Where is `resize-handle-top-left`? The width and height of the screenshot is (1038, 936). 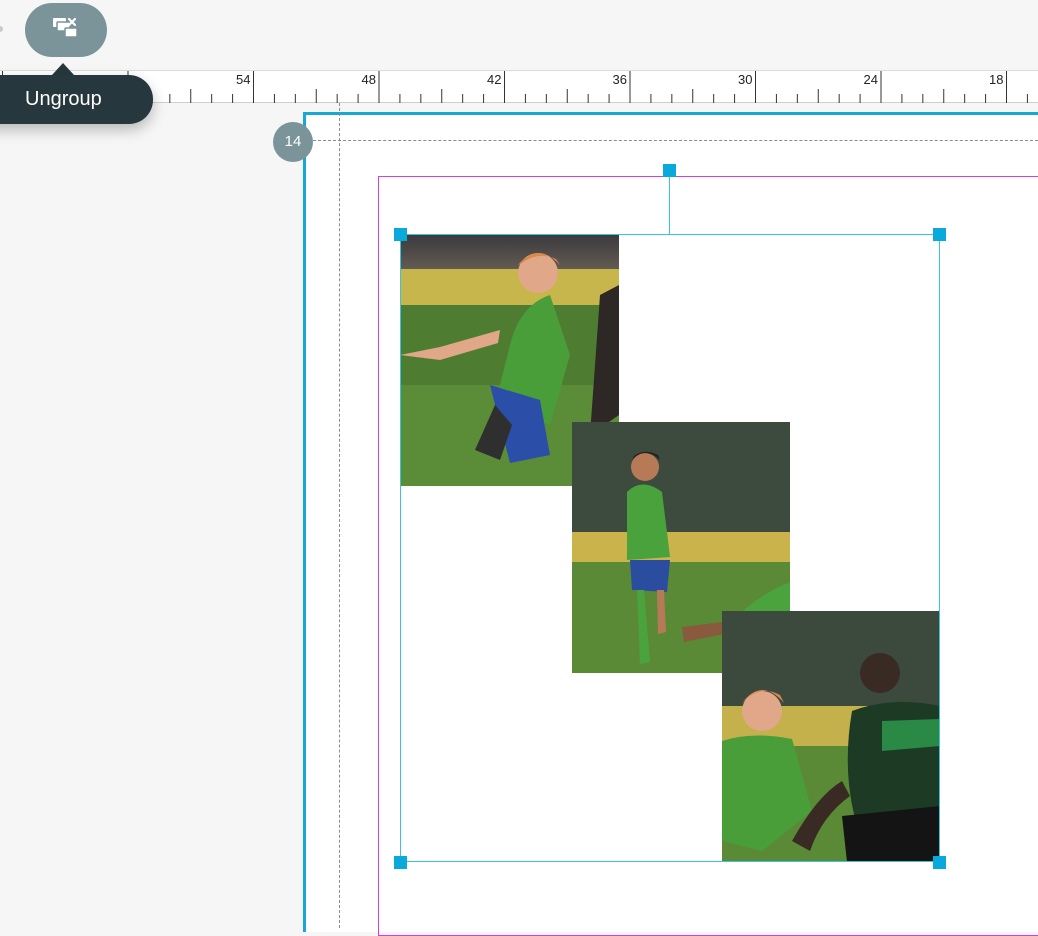
resize-handle-top-left is located at coordinates (400, 234).